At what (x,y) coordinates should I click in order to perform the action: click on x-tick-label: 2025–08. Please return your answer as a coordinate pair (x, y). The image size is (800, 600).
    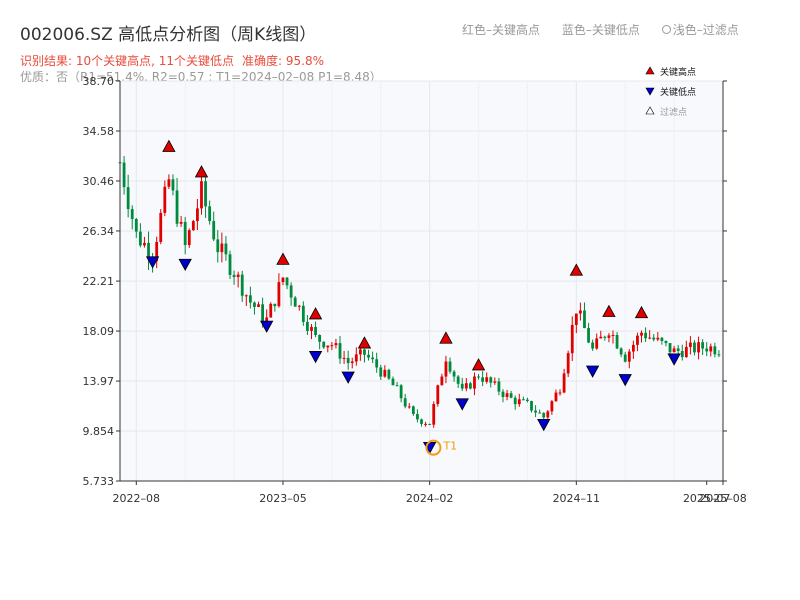
    Looking at the image, I should click on (723, 498).